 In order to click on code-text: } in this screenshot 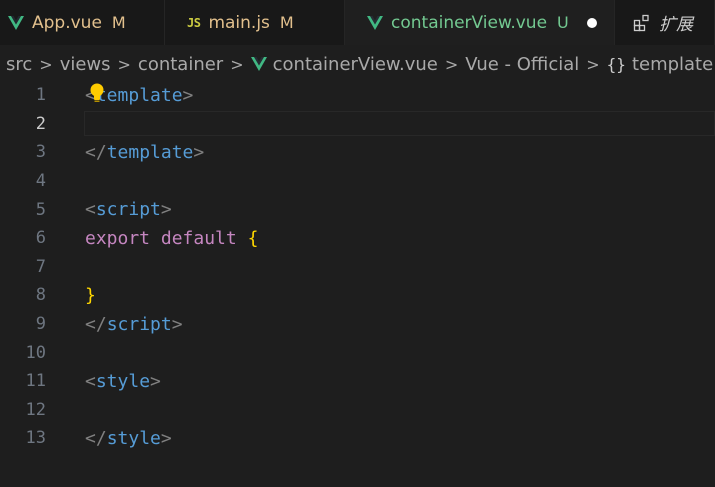, I will do `click(90, 295)`.